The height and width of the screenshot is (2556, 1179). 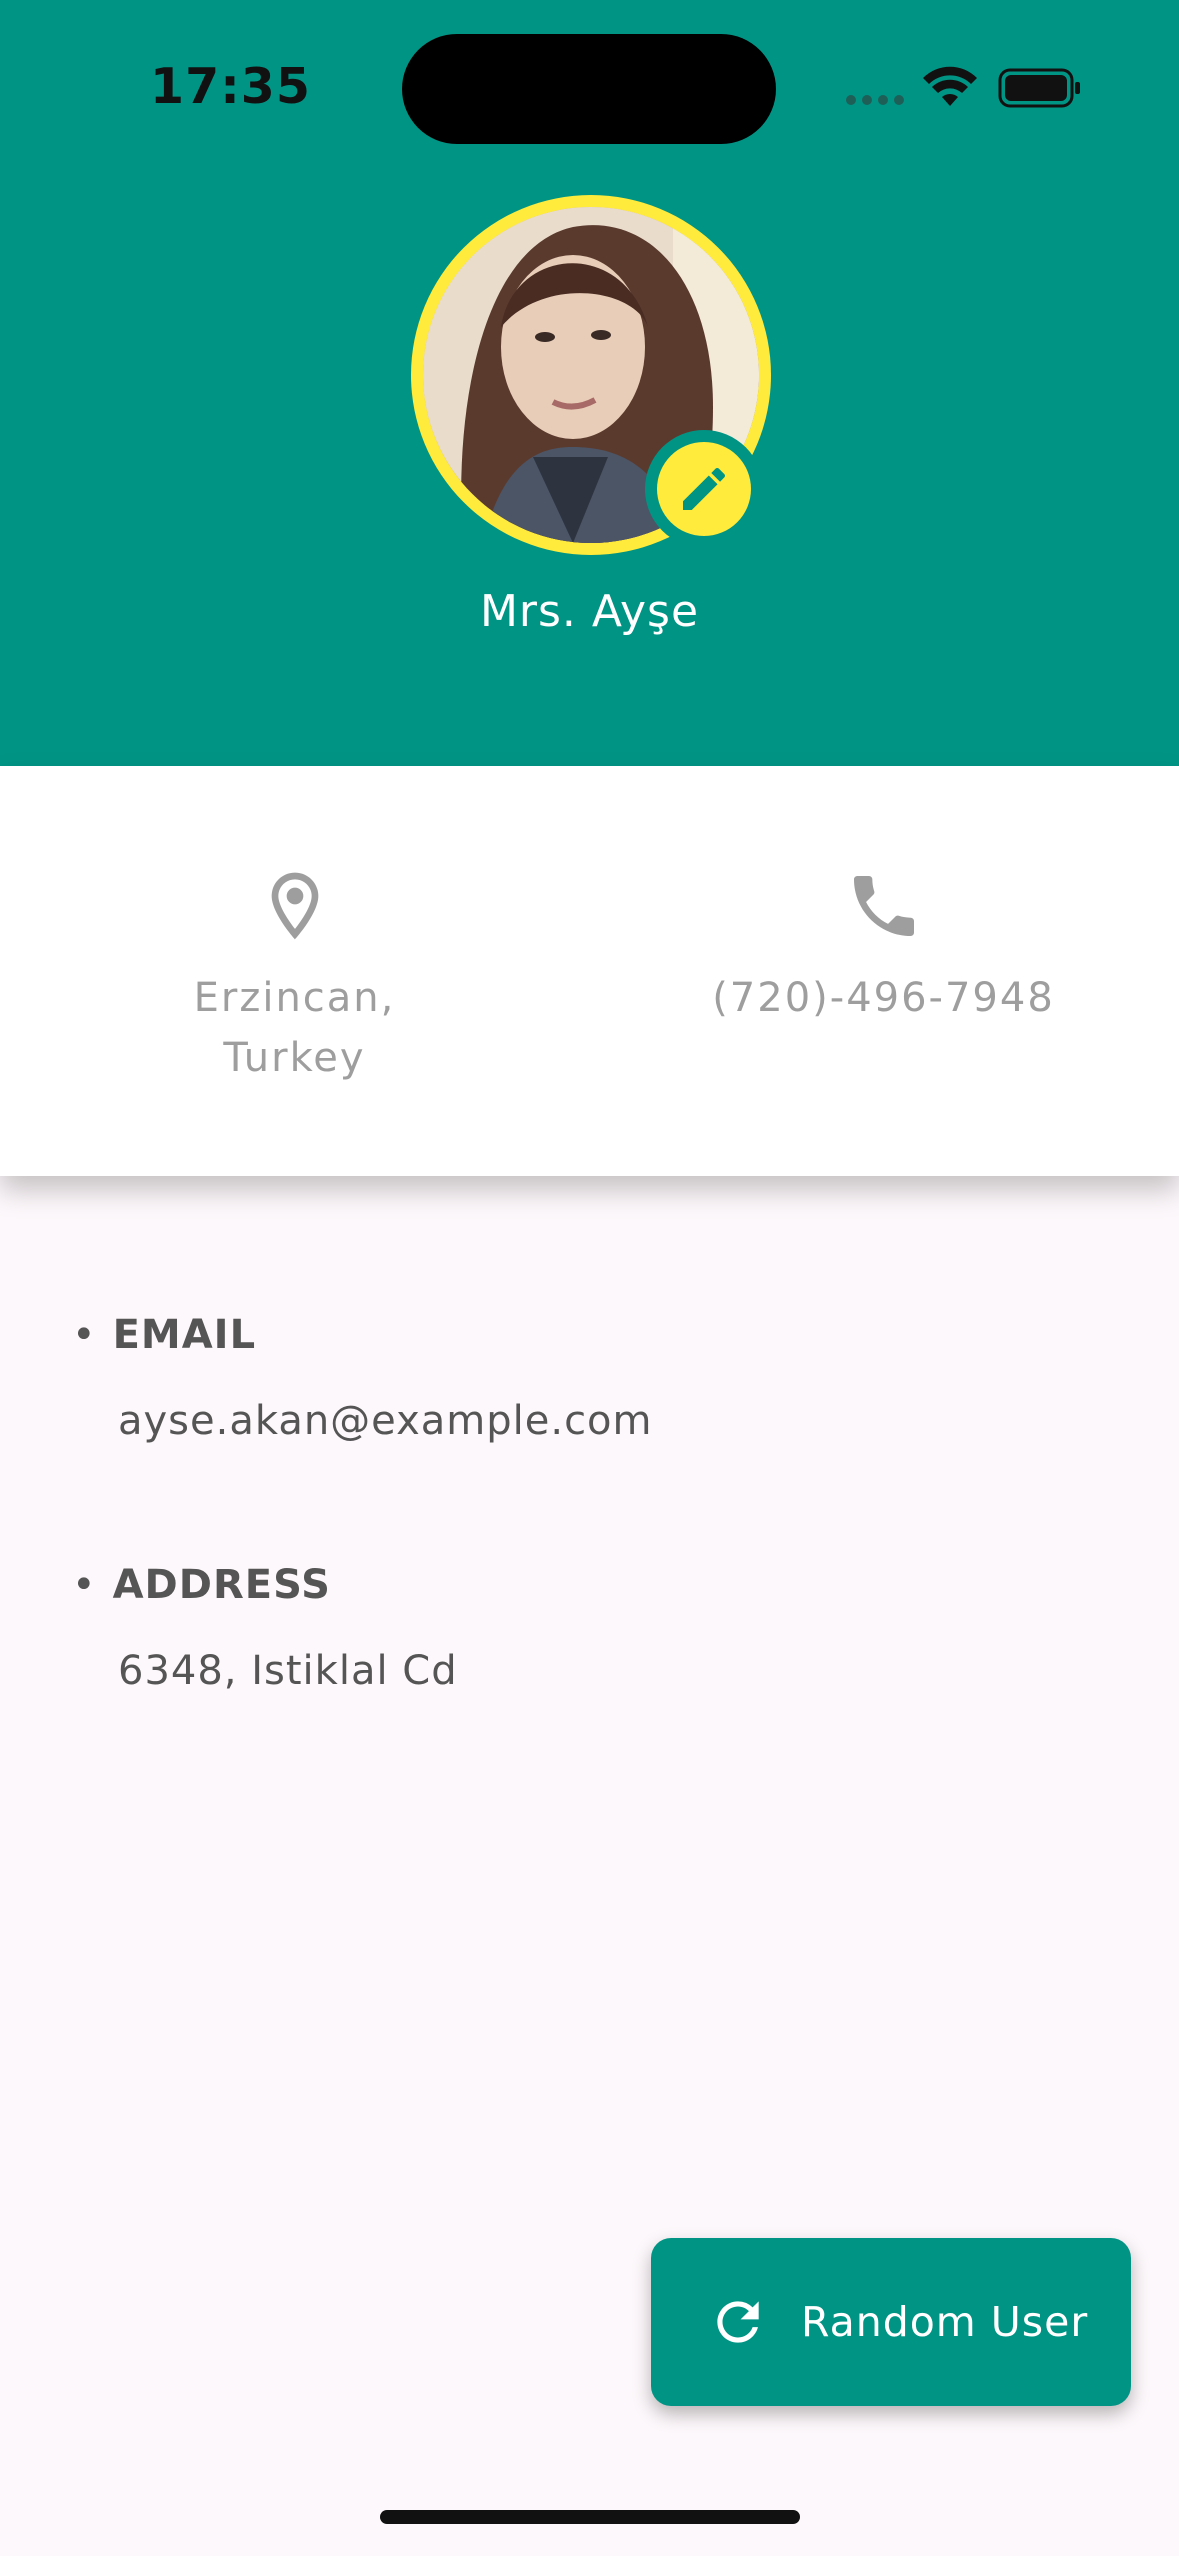 I want to click on location-info: Erzincan, Turkey, so click(x=294, y=971).